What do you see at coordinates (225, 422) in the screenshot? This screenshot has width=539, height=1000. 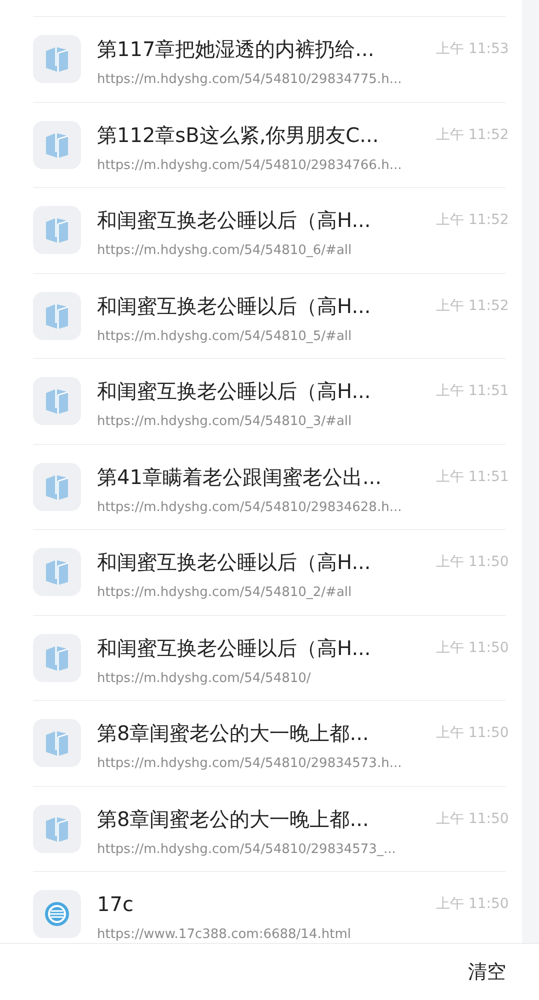 I see `page-url: https://m.hdyshg.com/54/54810_3/#all` at bounding box center [225, 422].